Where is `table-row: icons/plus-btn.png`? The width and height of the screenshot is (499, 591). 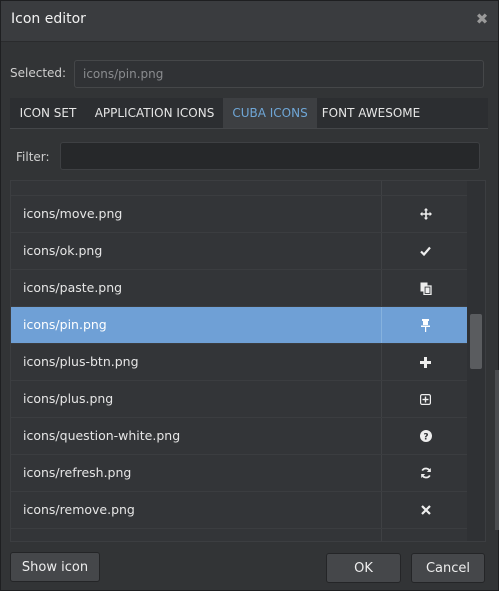
table-row: icons/plus-btn.png is located at coordinates (240, 362).